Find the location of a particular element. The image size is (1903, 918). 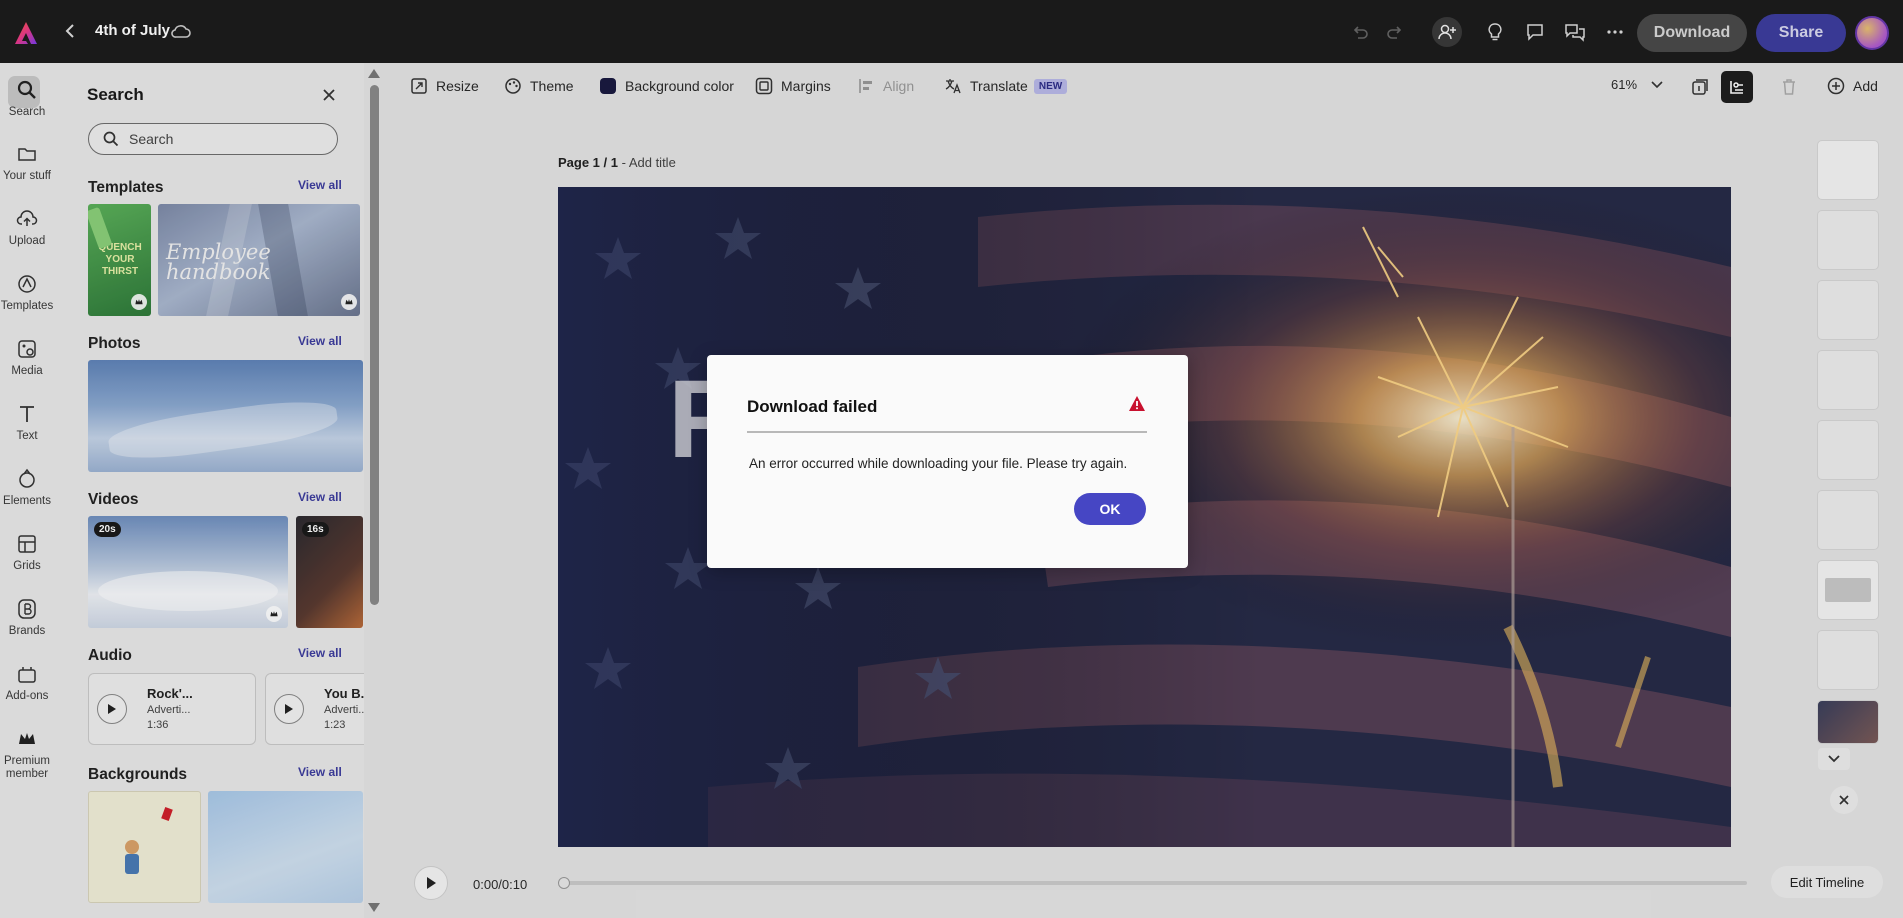

ok-button: OK is located at coordinates (1110, 509).